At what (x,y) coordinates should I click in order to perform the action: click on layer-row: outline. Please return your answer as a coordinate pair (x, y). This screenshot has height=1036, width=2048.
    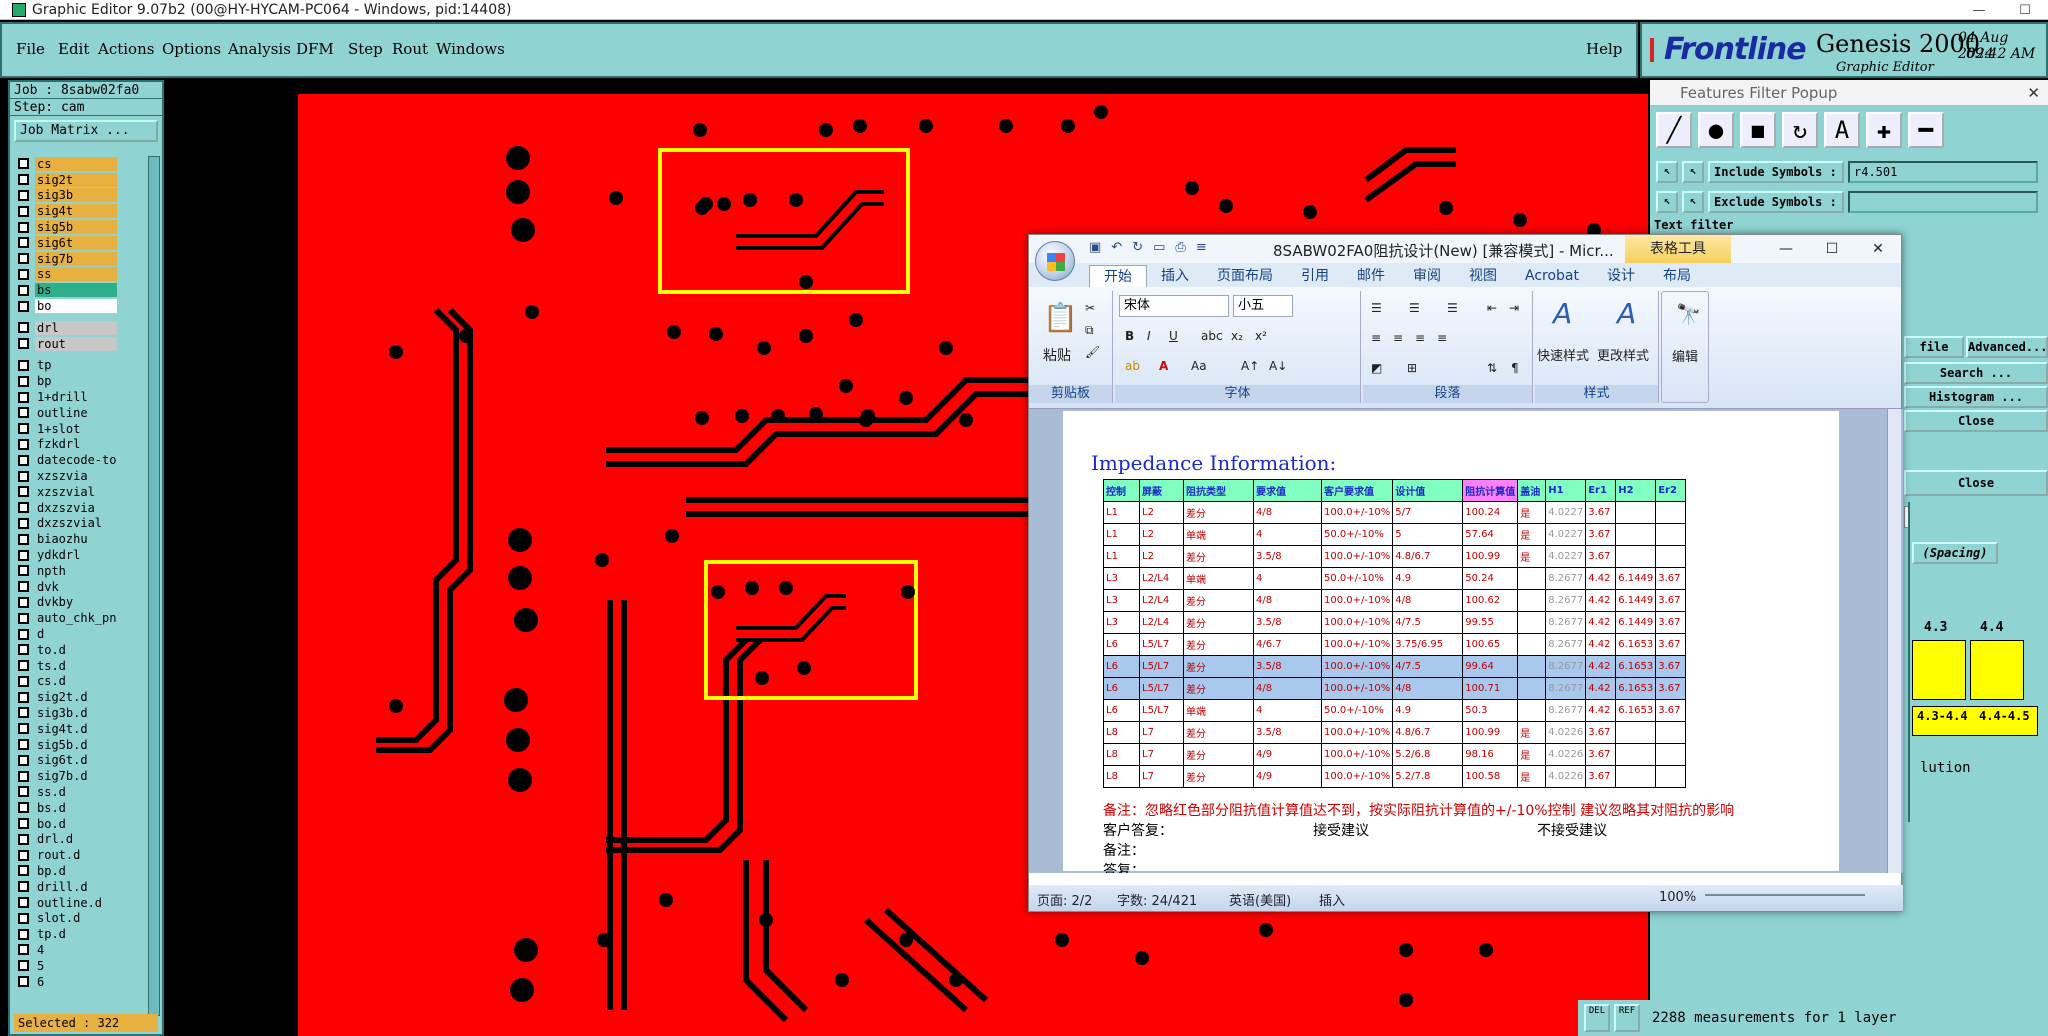
    Looking at the image, I should click on (79, 413).